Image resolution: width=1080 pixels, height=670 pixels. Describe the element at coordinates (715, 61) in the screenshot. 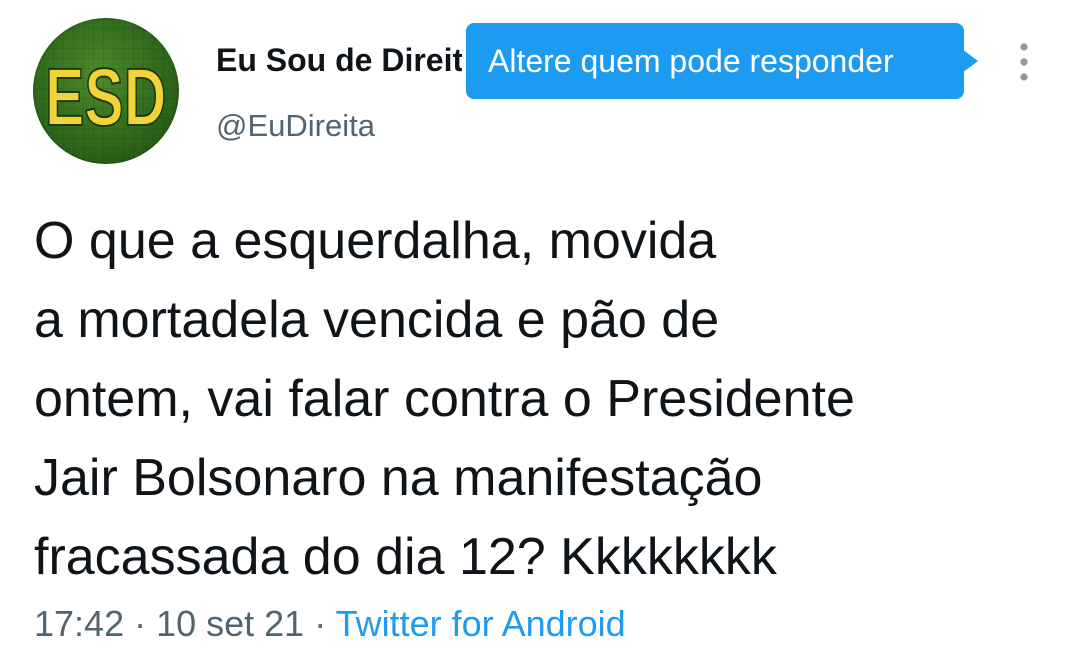

I see `reply-settings-tooltip: Altere quem pode responder` at that location.